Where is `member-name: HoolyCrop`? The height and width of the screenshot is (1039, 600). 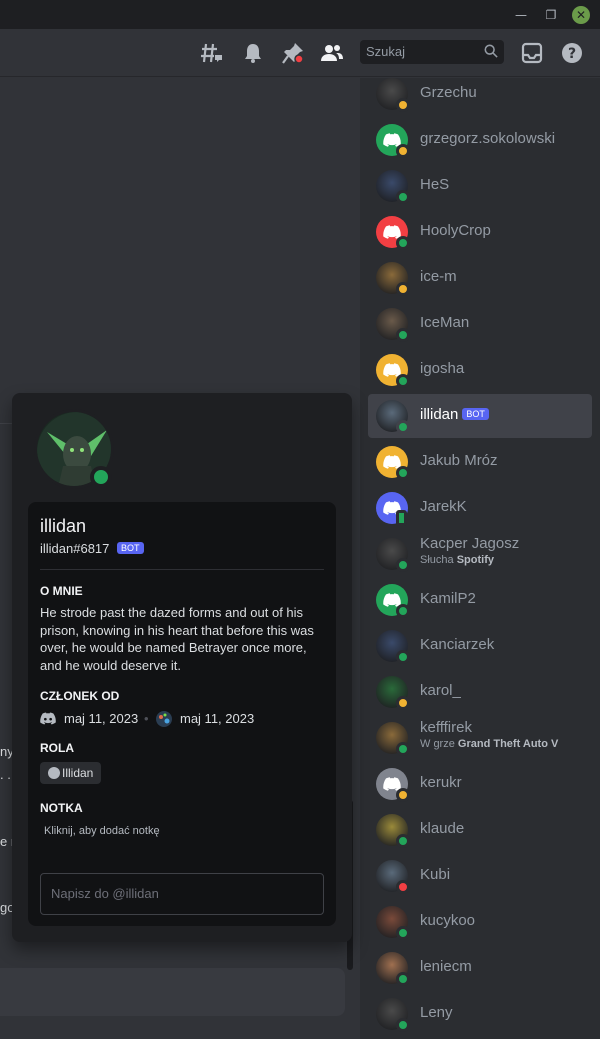 member-name: HoolyCrop is located at coordinates (455, 230).